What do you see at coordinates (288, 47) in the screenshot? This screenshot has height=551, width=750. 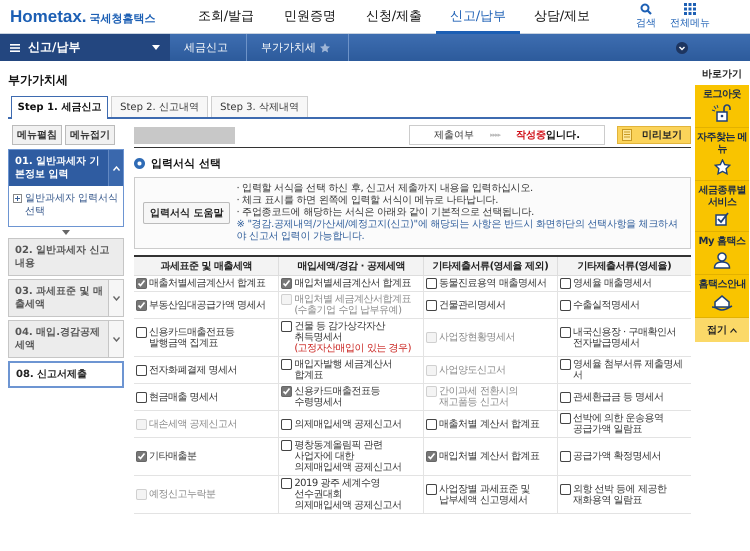 I see `breadcrumb-link: 부가가치세` at bounding box center [288, 47].